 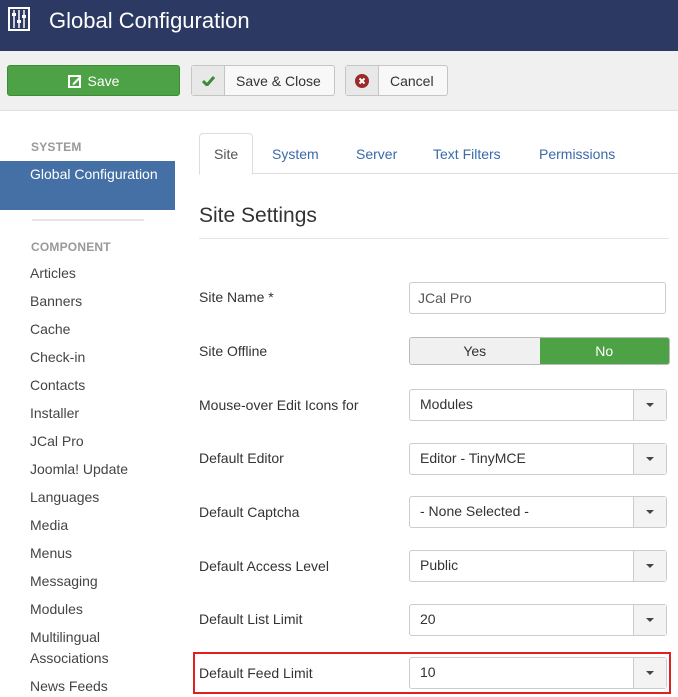 I want to click on edit-icon, so click(x=74, y=81).